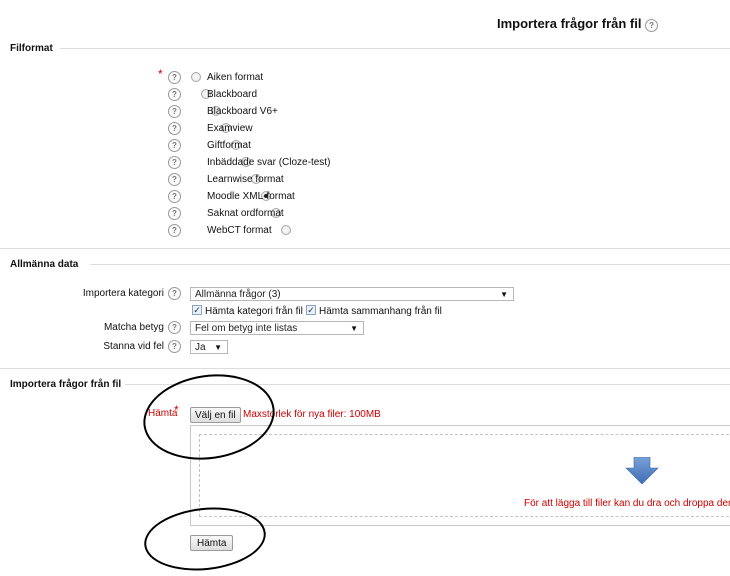 Image resolution: width=730 pixels, height=576 pixels. What do you see at coordinates (133, 346) in the screenshot?
I see `stop-on-error-label: Stanna vid fel` at bounding box center [133, 346].